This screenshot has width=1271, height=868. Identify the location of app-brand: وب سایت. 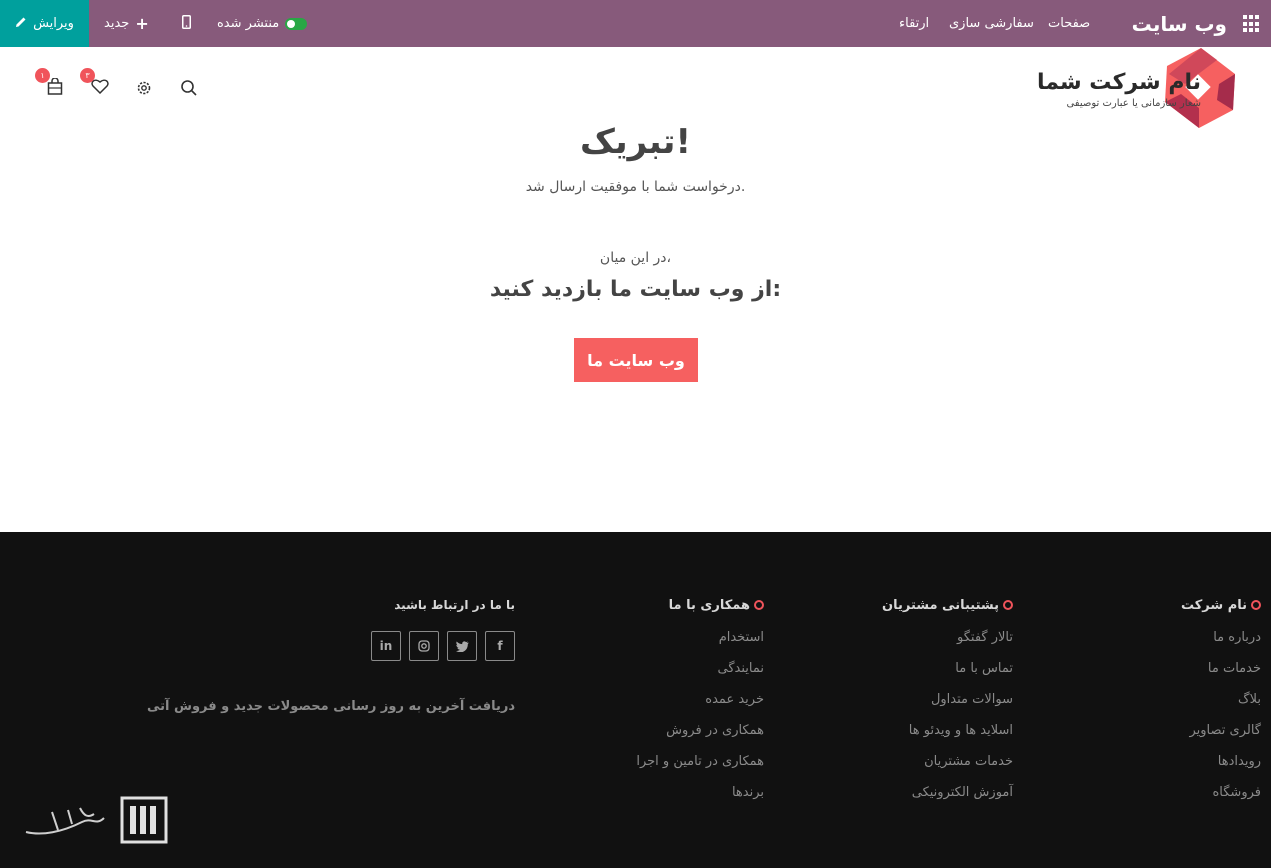
(1179, 23).